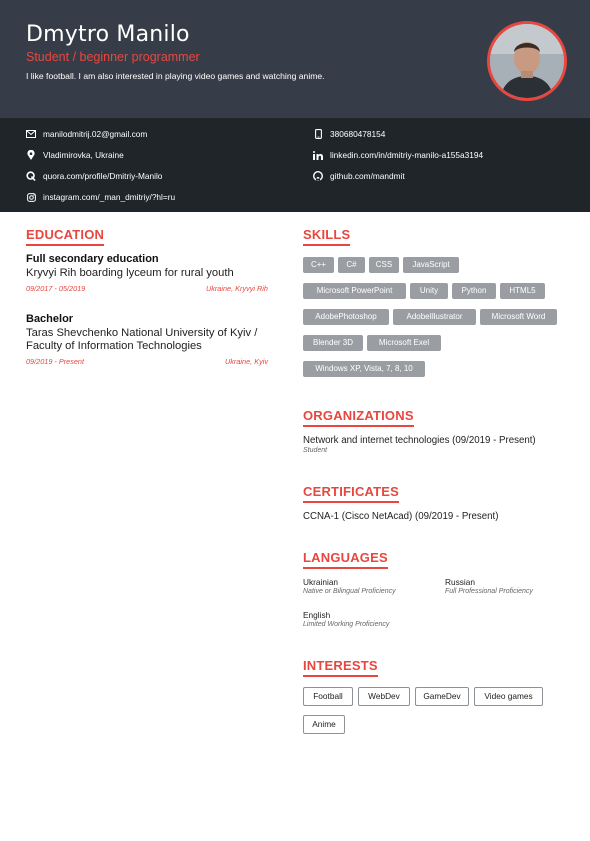 The height and width of the screenshot is (841, 590). What do you see at coordinates (321, 582) in the screenshot?
I see `language-name: Ukrainian` at bounding box center [321, 582].